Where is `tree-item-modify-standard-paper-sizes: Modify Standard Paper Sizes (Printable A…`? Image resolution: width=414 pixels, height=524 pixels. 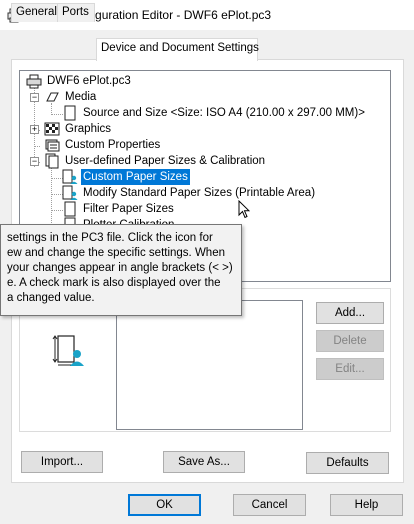
tree-item-modify-standard-paper-sizes: Modify Standard Paper Sizes (Printable A… is located at coordinates (189, 193).